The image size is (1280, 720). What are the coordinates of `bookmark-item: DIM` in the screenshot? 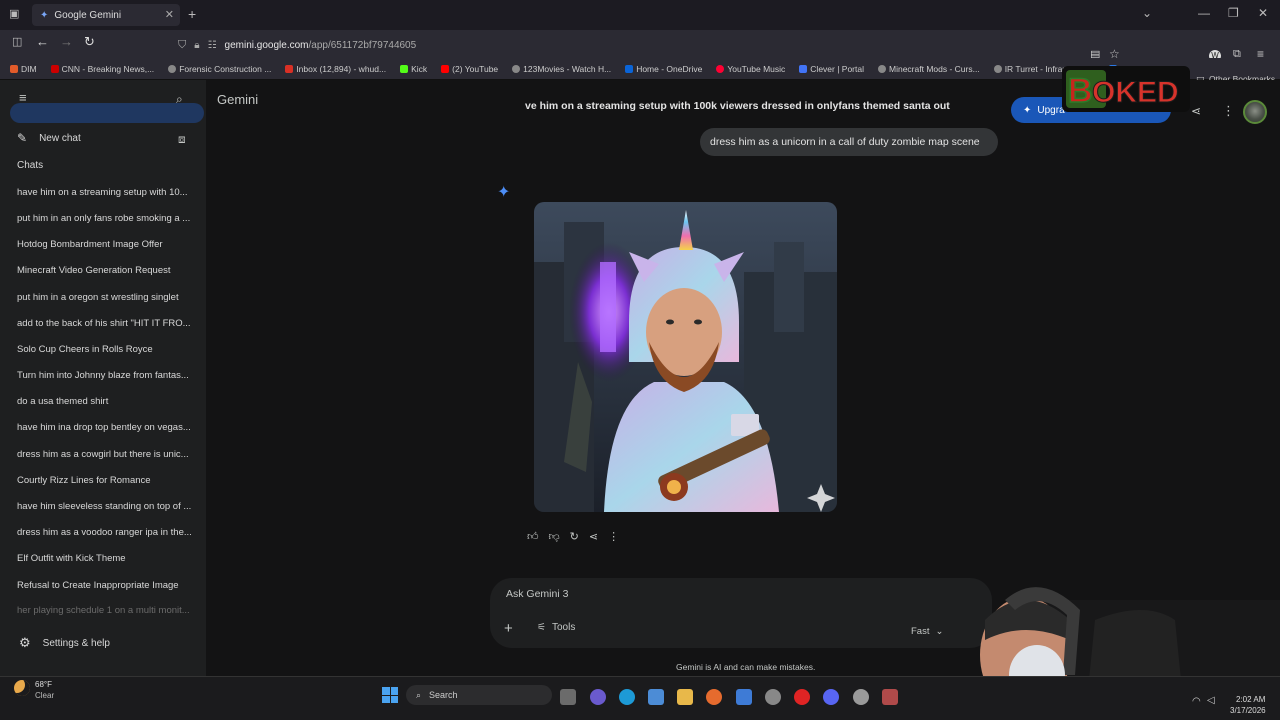 It's located at (23, 69).